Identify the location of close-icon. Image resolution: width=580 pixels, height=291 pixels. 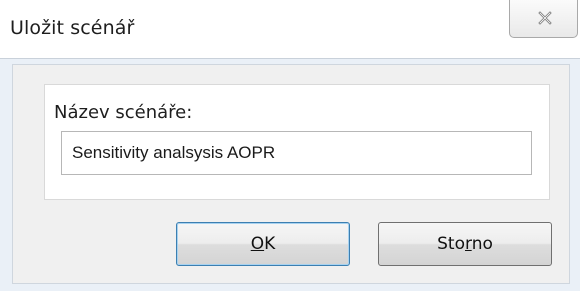
(545, 18).